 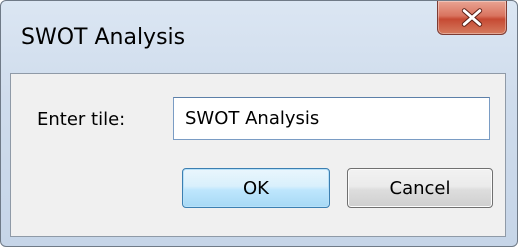 What do you see at coordinates (81, 119) in the screenshot?
I see `title-field-label: Enter tile:` at bounding box center [81, 119].